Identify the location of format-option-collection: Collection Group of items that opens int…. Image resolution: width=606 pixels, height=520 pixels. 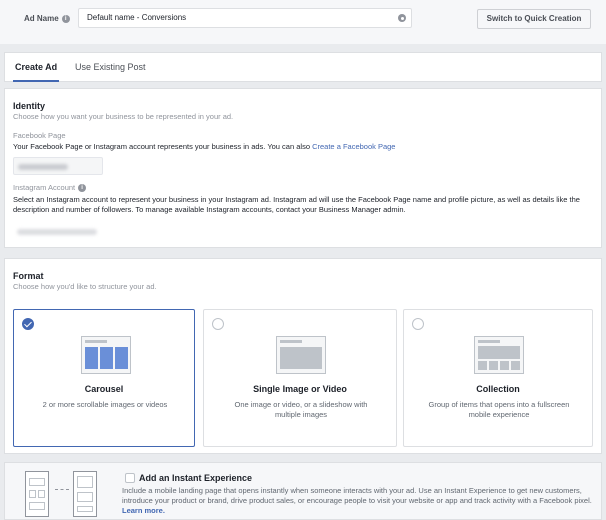
(498, 378).